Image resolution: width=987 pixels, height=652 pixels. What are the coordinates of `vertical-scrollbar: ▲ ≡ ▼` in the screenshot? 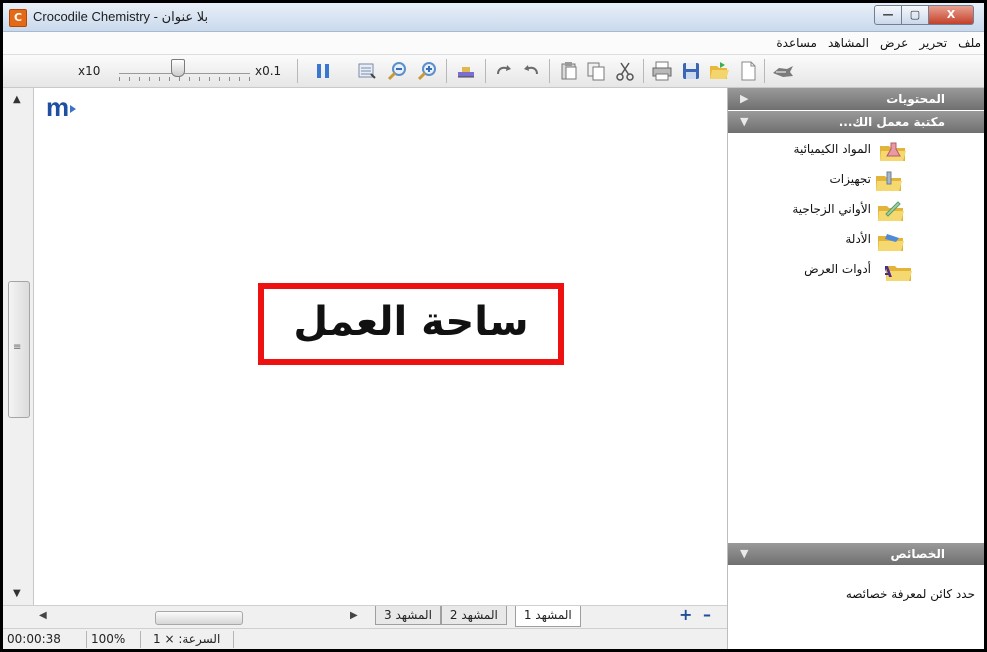 It's located at (18, 346).